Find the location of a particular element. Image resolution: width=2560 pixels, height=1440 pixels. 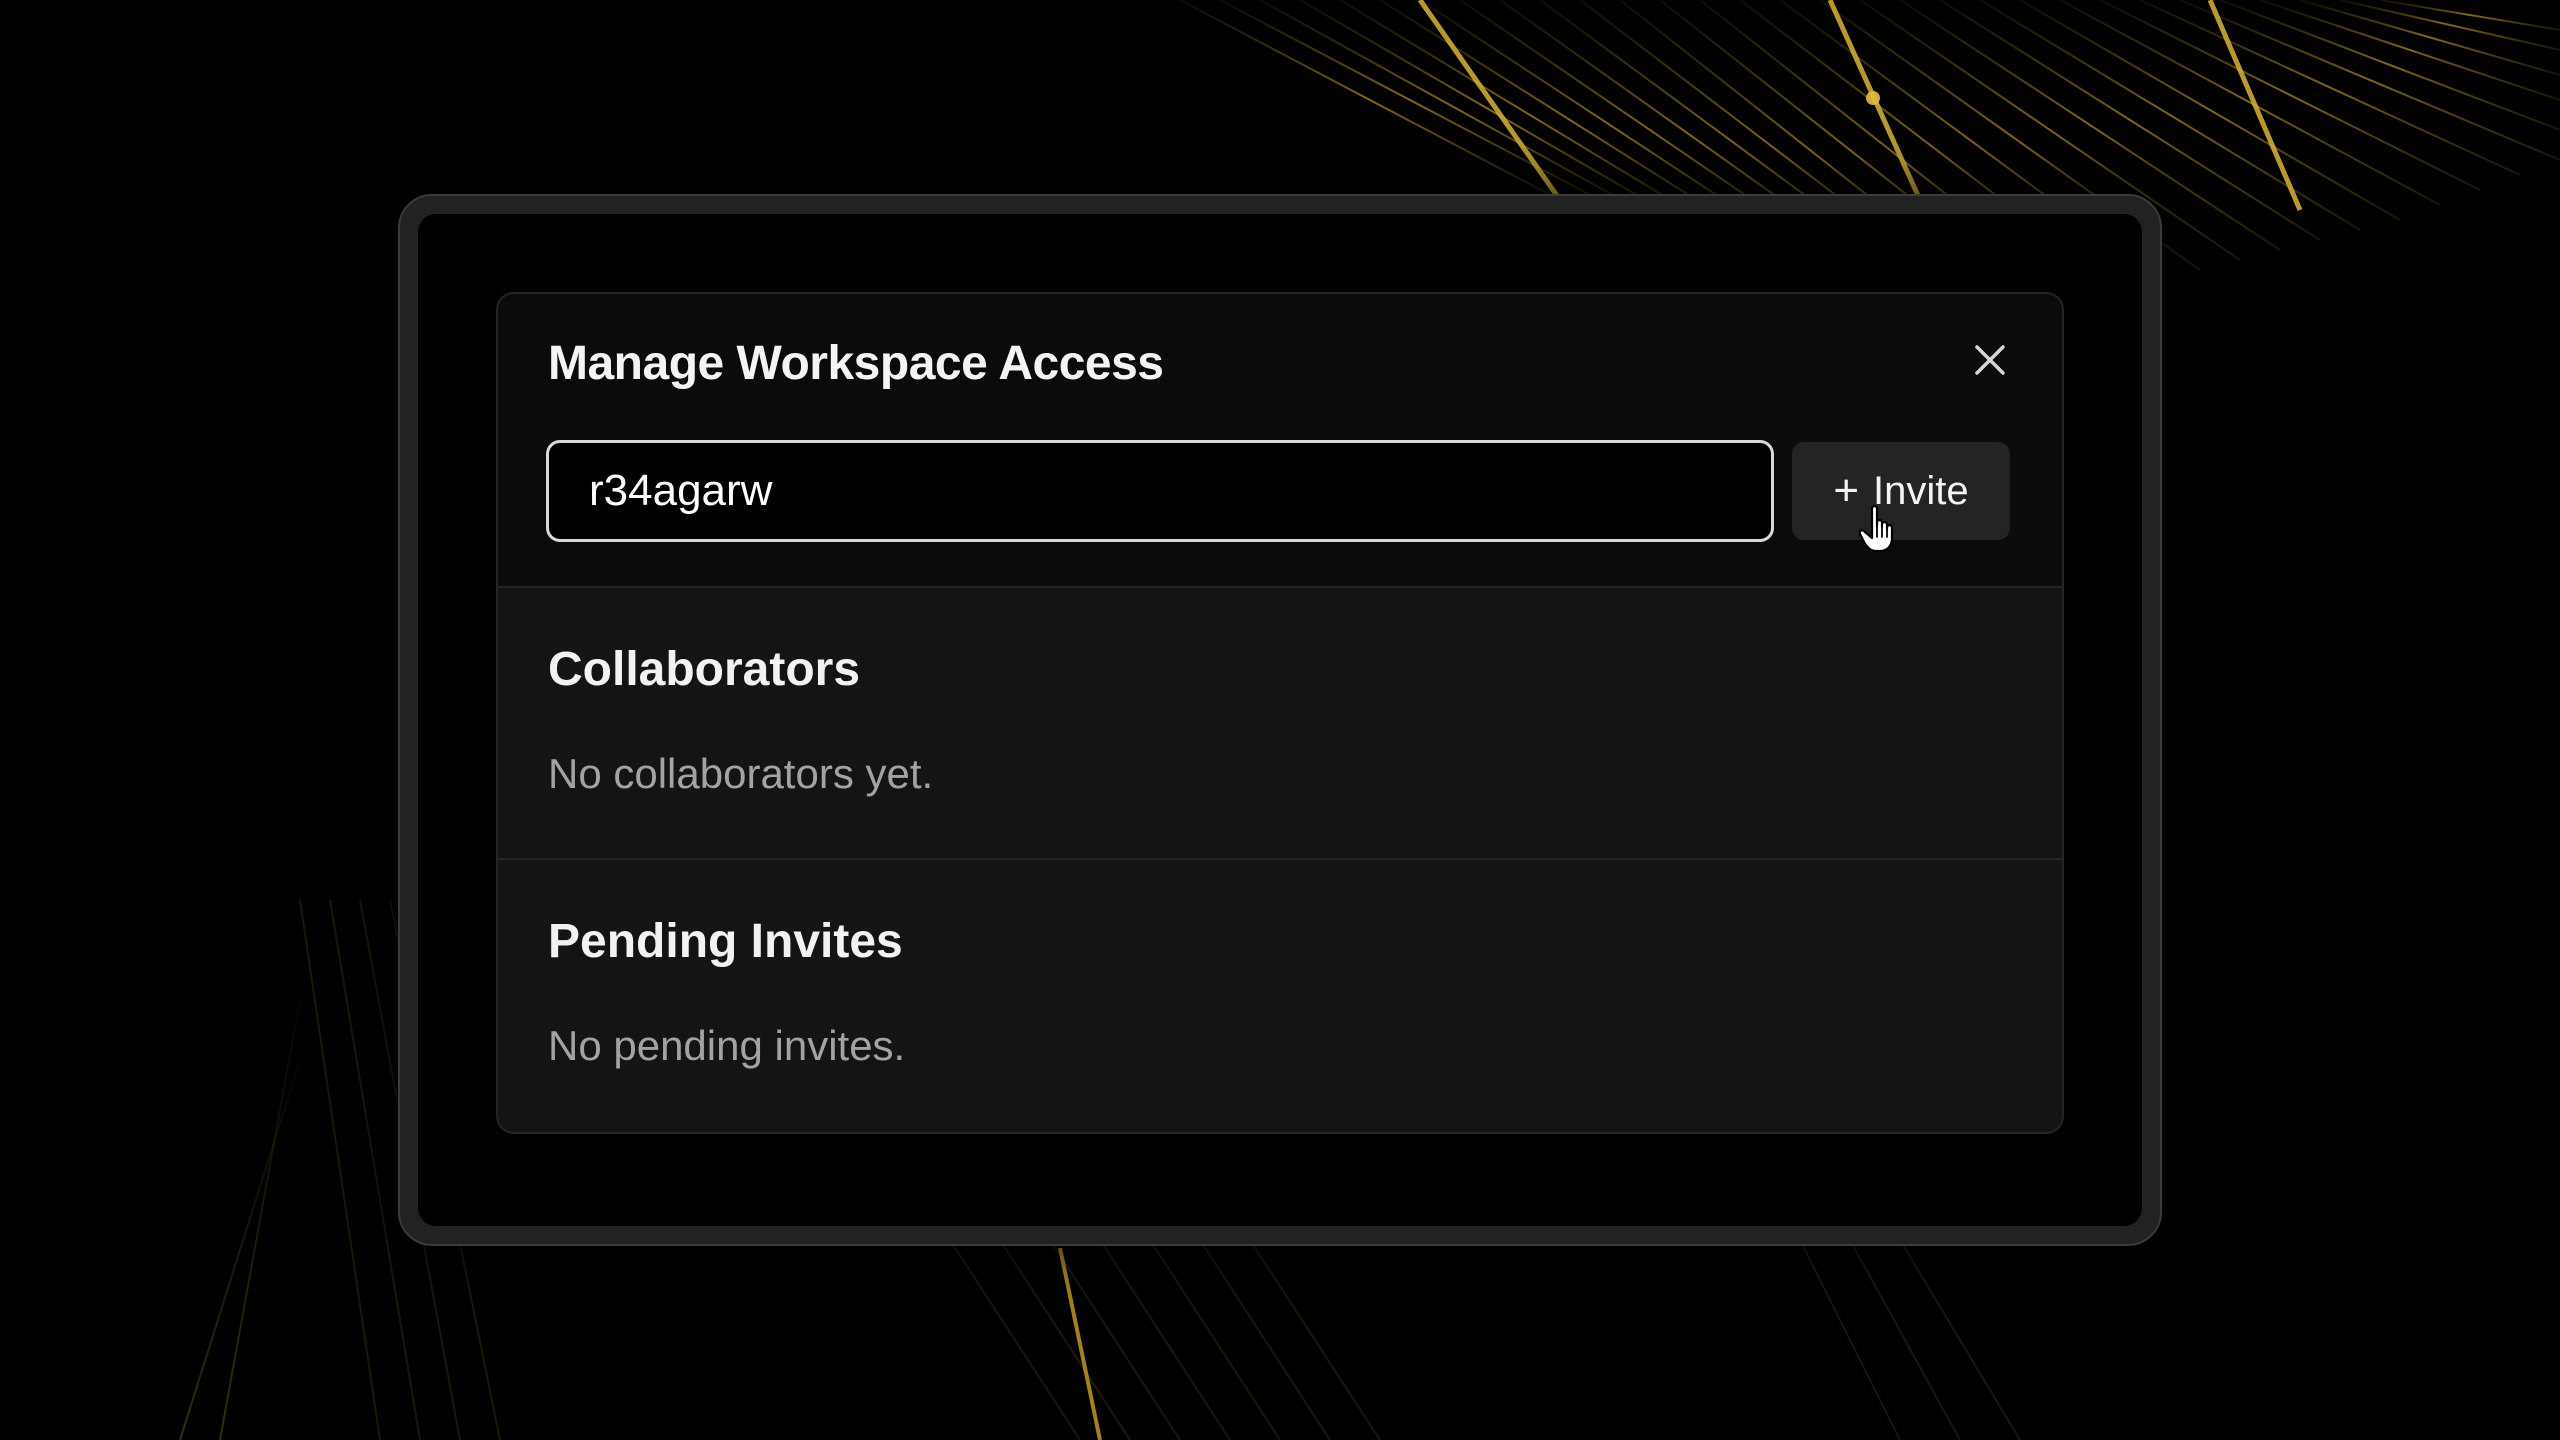

close-button is located at coordinates (1990, 360).